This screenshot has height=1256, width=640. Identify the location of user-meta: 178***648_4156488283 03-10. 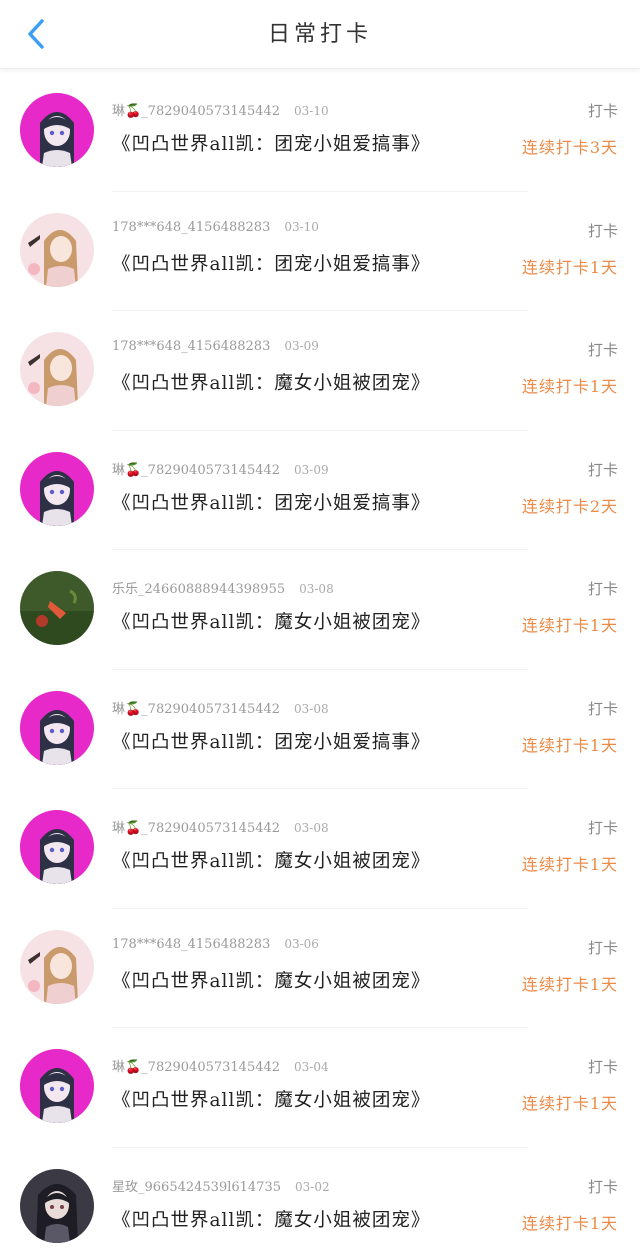
(215, 227).